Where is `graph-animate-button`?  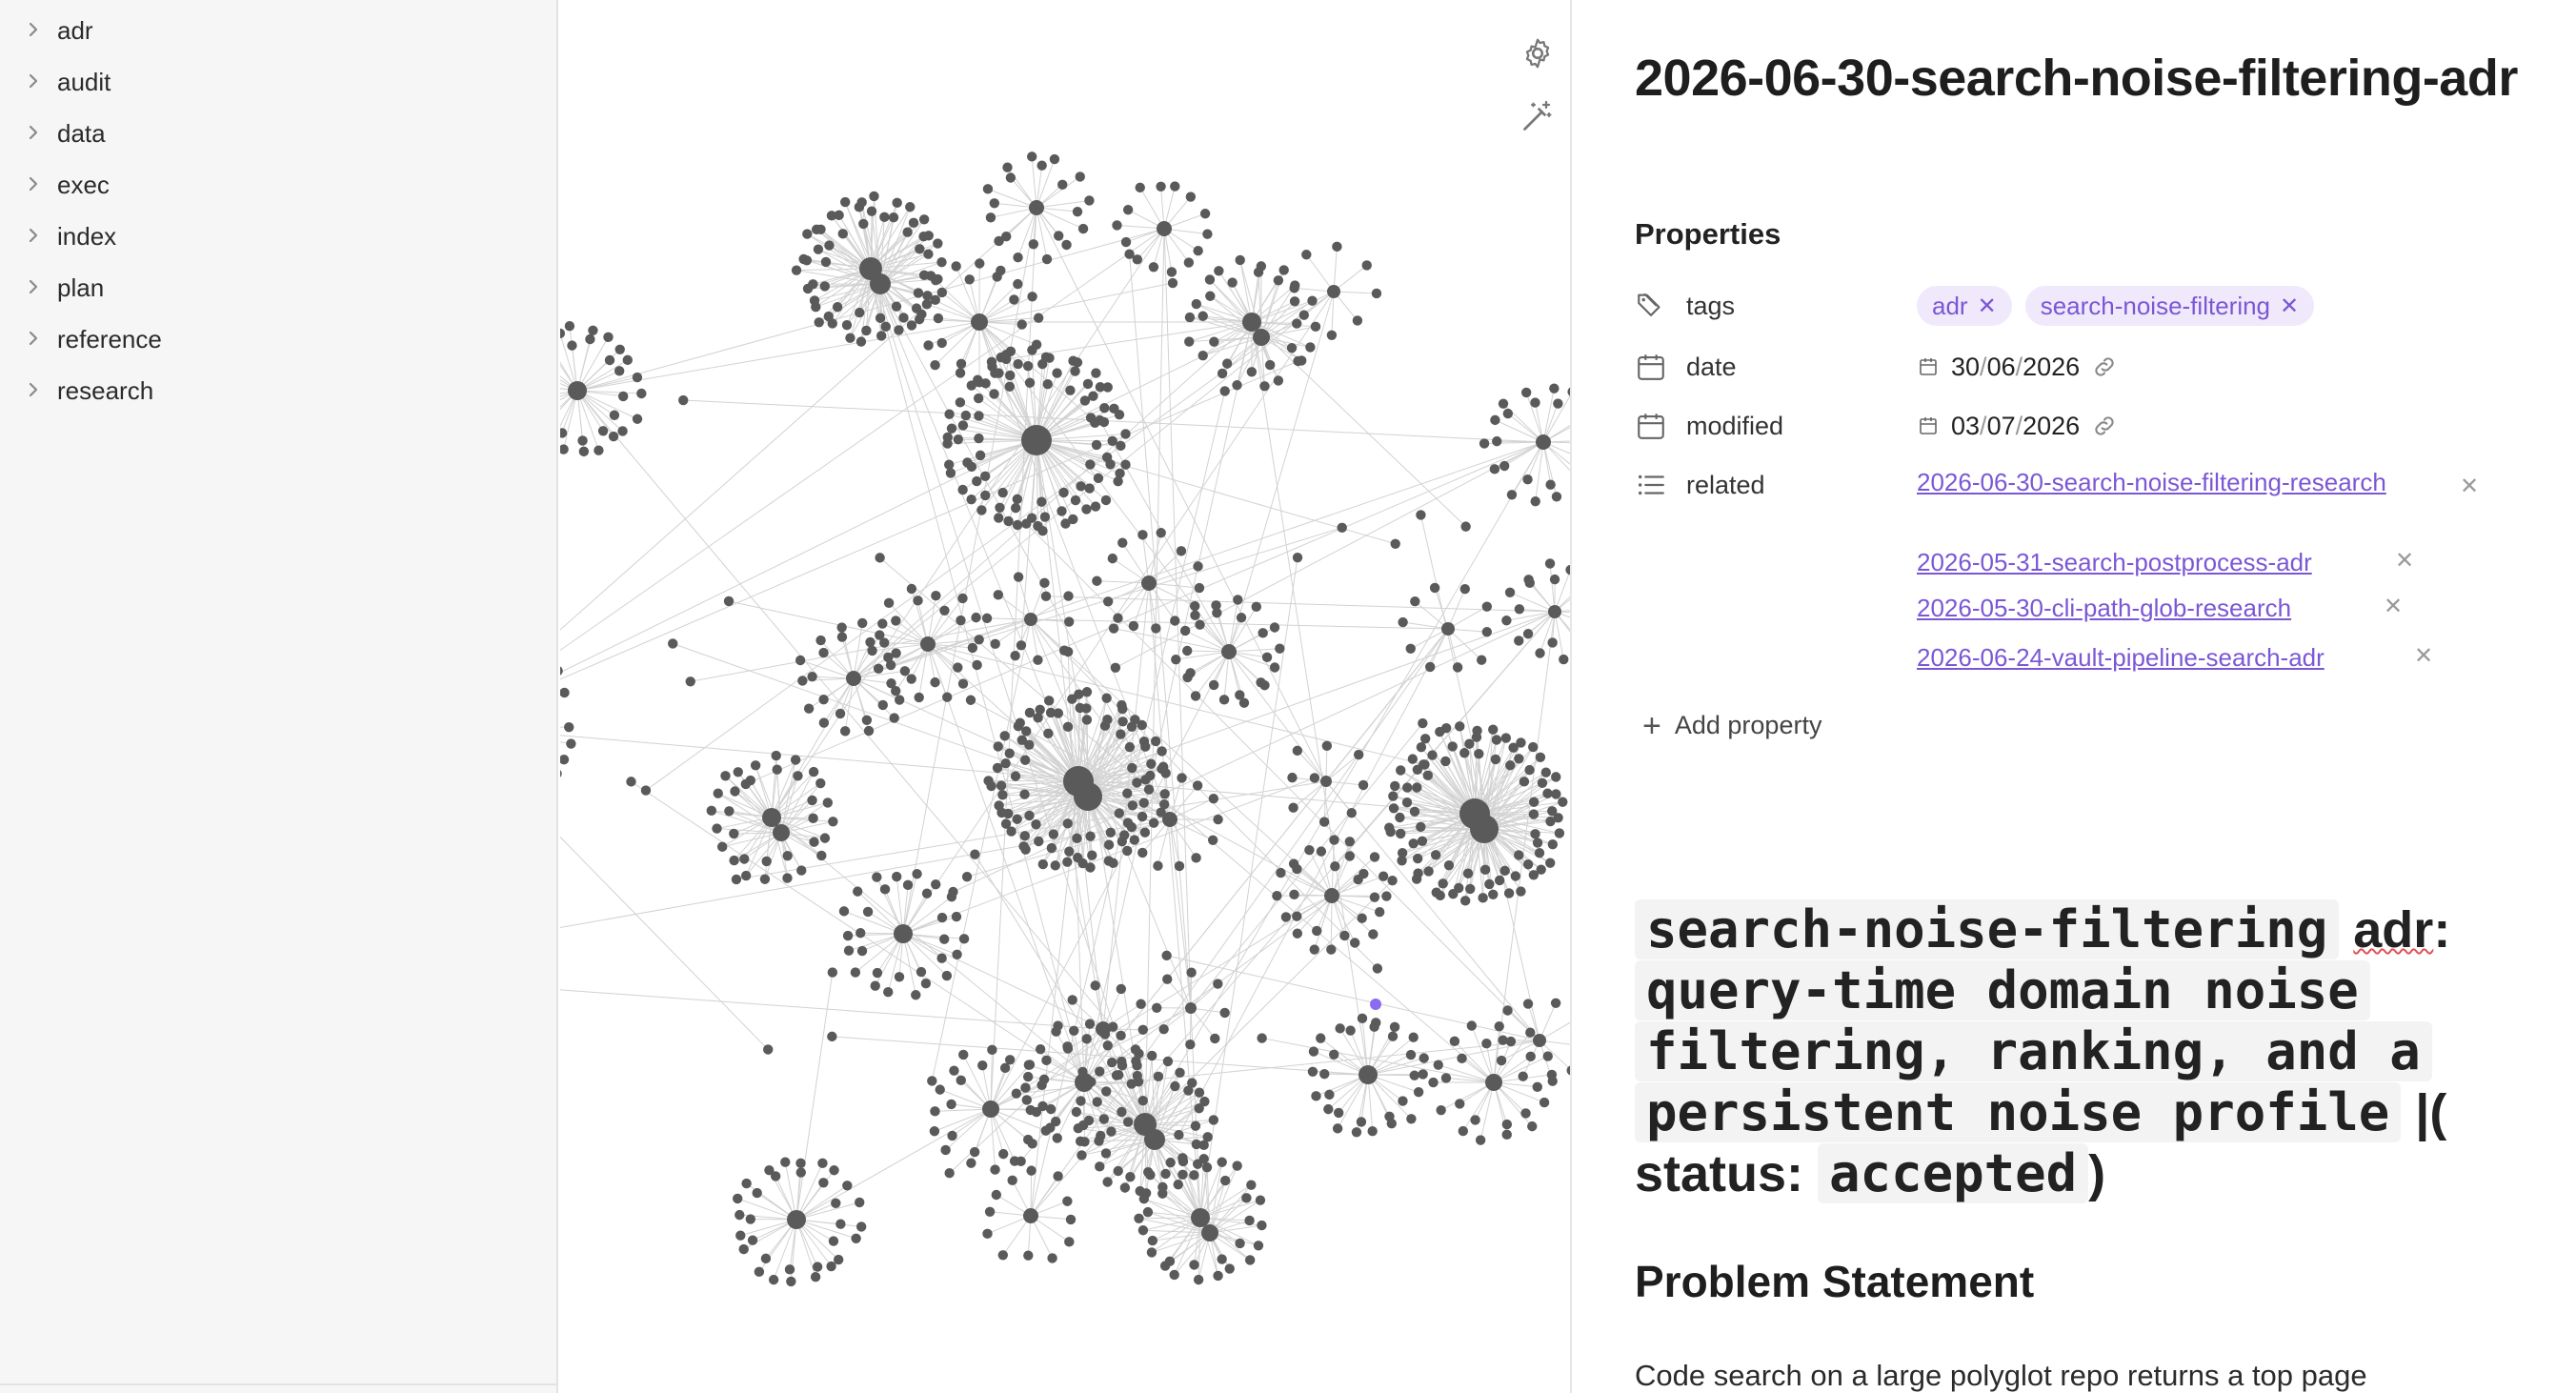
graph-animate-button is located at coordinates (1537, 116).